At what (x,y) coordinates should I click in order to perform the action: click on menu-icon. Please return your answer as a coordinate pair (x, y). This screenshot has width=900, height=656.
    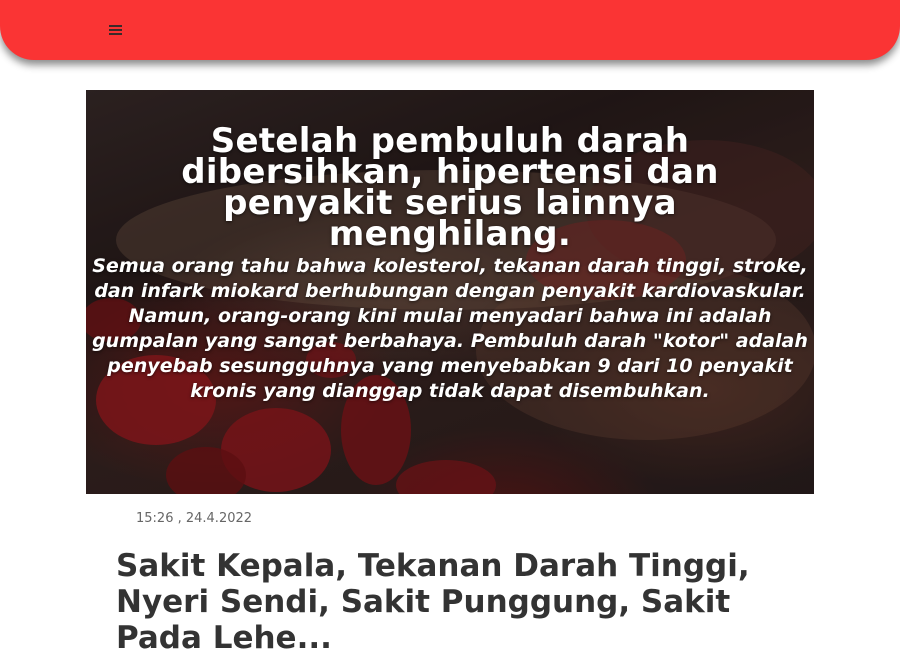
    Looking at the image, I should click on (115, 30).